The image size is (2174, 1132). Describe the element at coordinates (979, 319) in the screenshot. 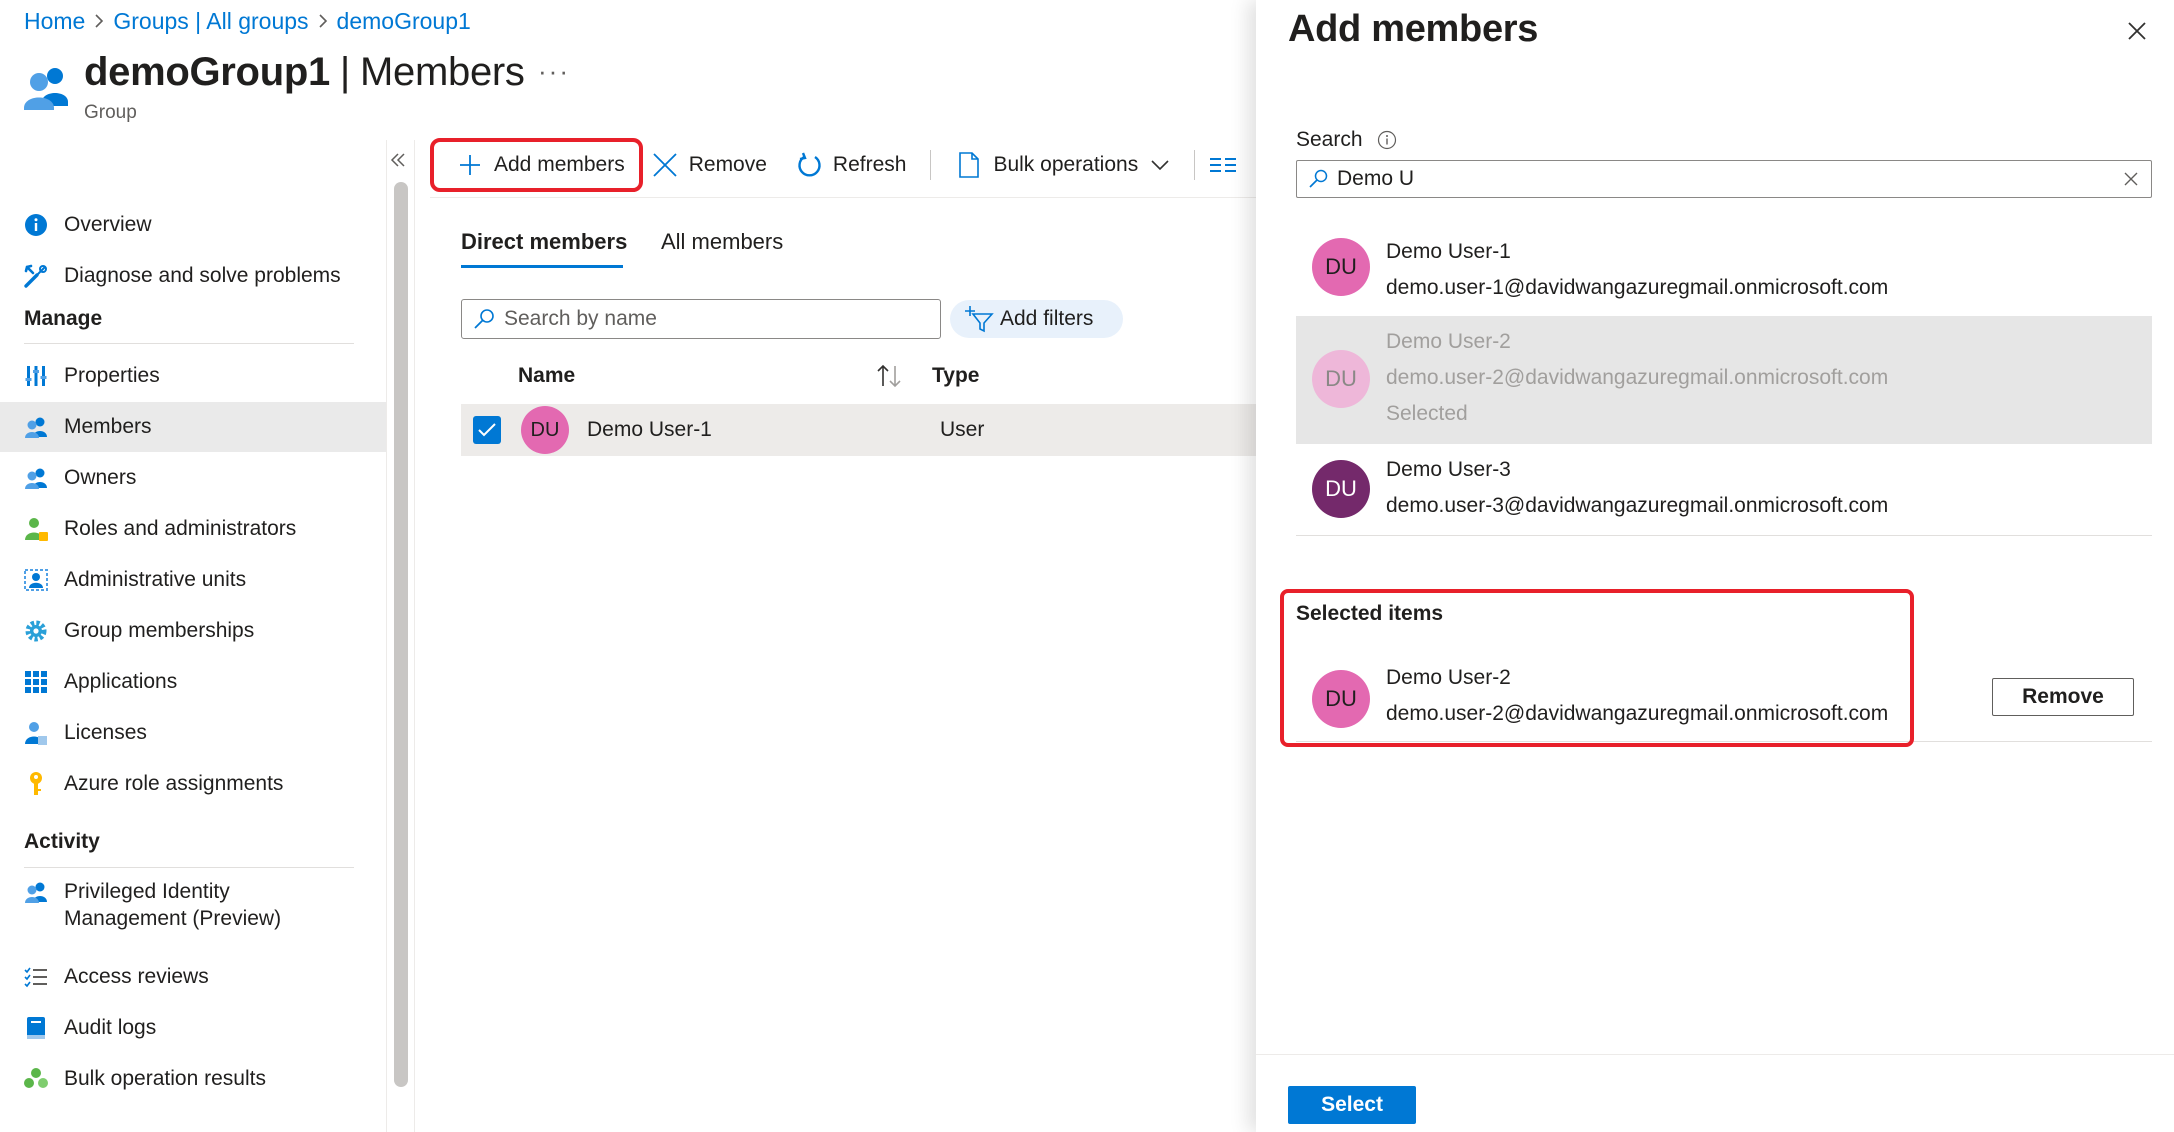

I see `filter-add-icon` at that location.